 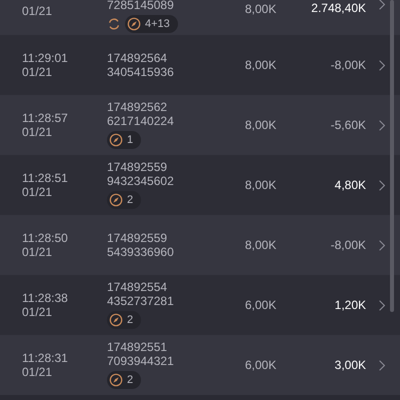 What do you see at coordinates (200, 17) in the screenshot?
I see `list-row: 01/21 7285145089 4+13 8,00K 2.748,40K` at bounding box center [200, 17].